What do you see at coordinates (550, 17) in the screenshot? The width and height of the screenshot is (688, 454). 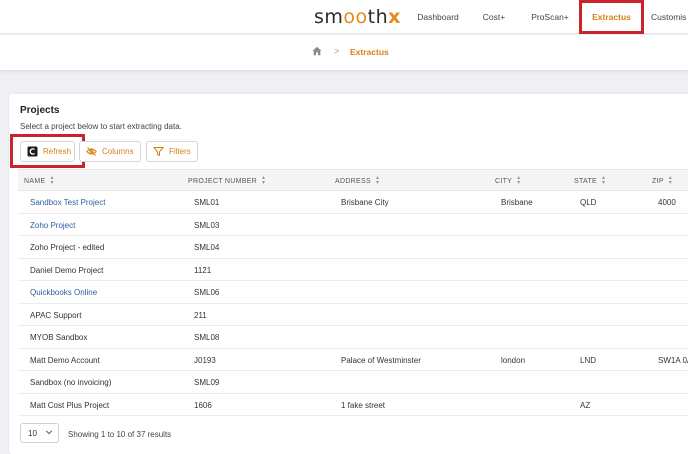 I see `nav-proscan-plus: ProScan+` at bounding box center [550, 17].